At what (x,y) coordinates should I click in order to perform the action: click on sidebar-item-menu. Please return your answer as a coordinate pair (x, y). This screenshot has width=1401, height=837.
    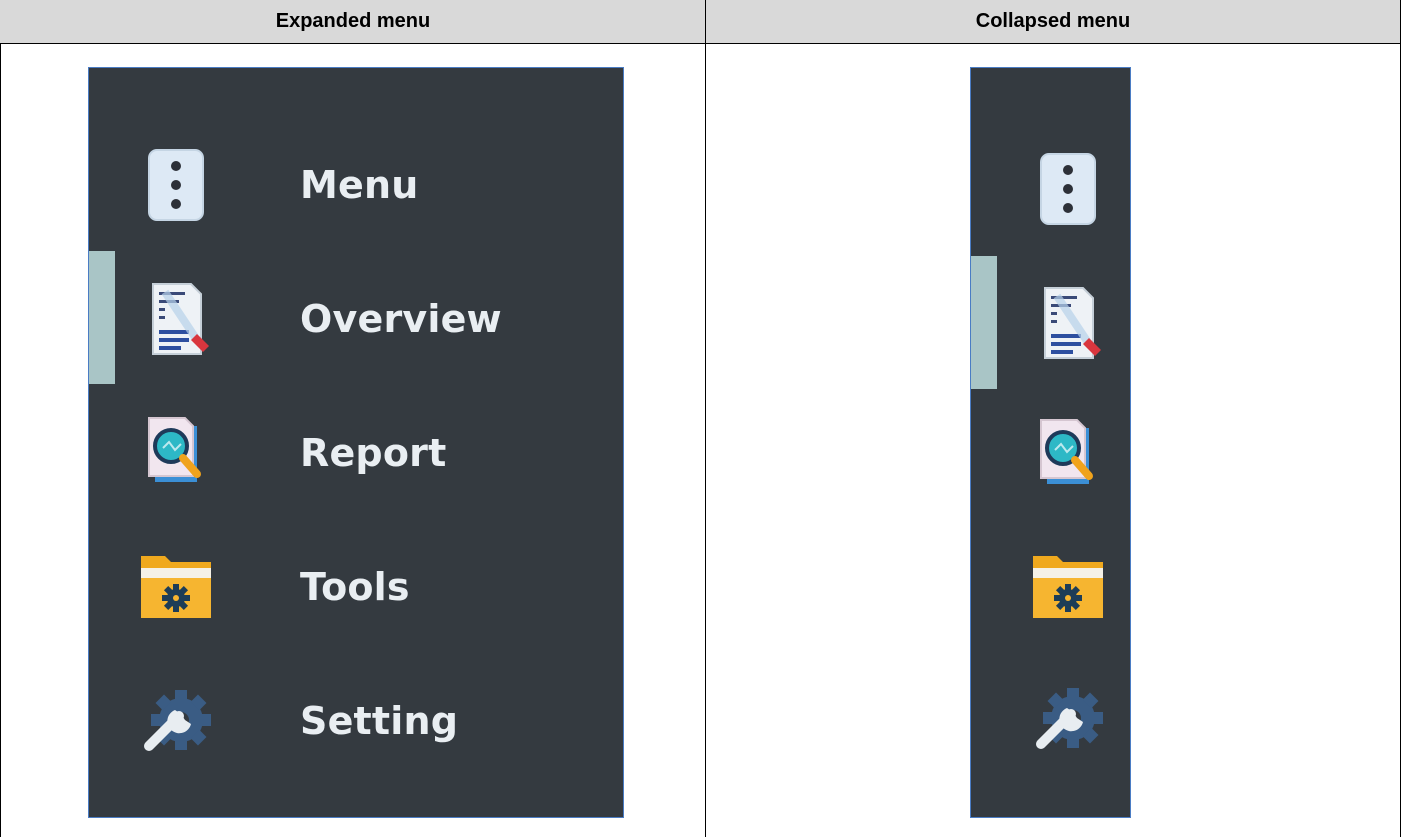
    Looking at the image, I should click on (1050, 189).